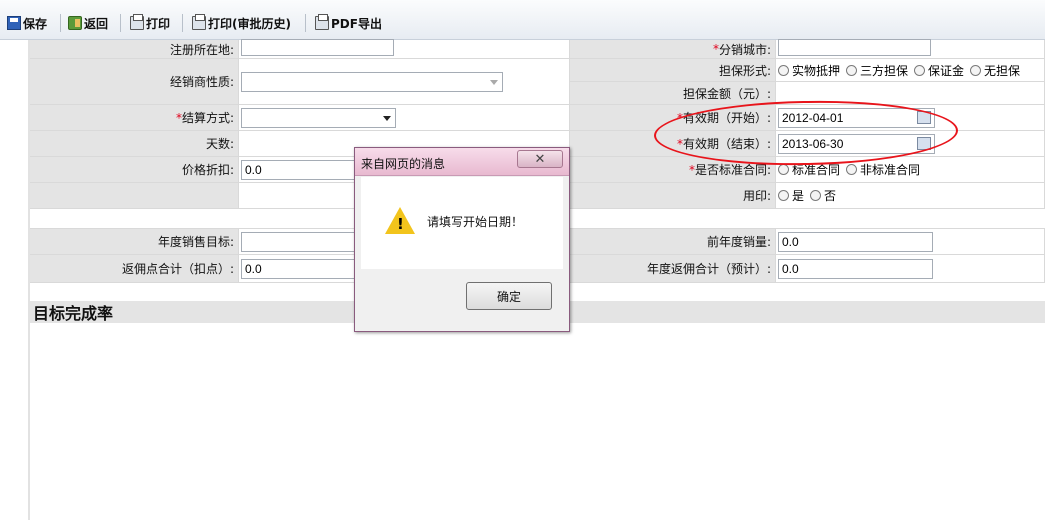  Describe the element at coordinates (219, 144) in the screenshot. I see `label-text: 天数:` at that location.